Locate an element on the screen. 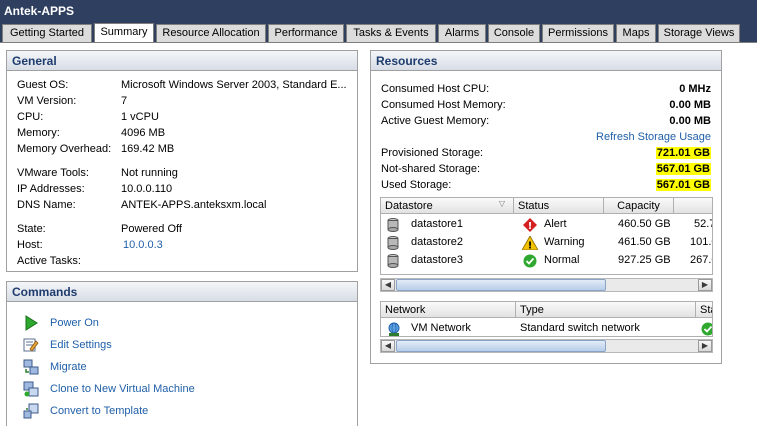 The image size is (757, 426). table-row: datastore2 ! Warning 461.50 GB 101.0 is located at coordinates (546, 243).